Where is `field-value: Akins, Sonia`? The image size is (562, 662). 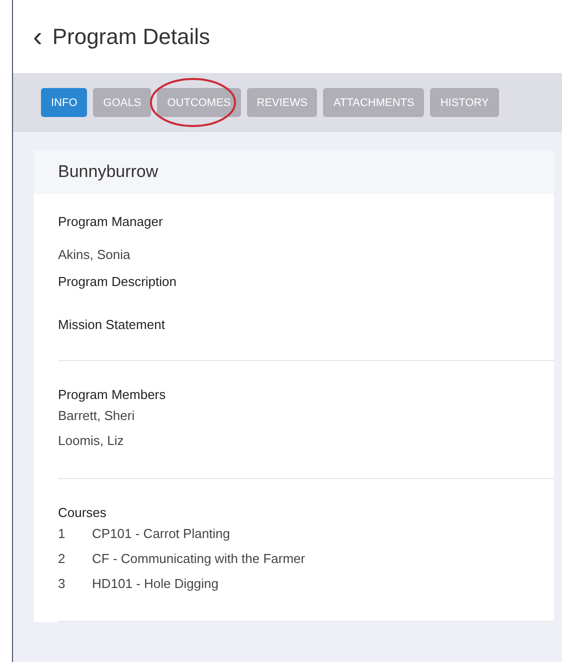
field-value: Akins, Sonia is located at coordinates (95, 254).